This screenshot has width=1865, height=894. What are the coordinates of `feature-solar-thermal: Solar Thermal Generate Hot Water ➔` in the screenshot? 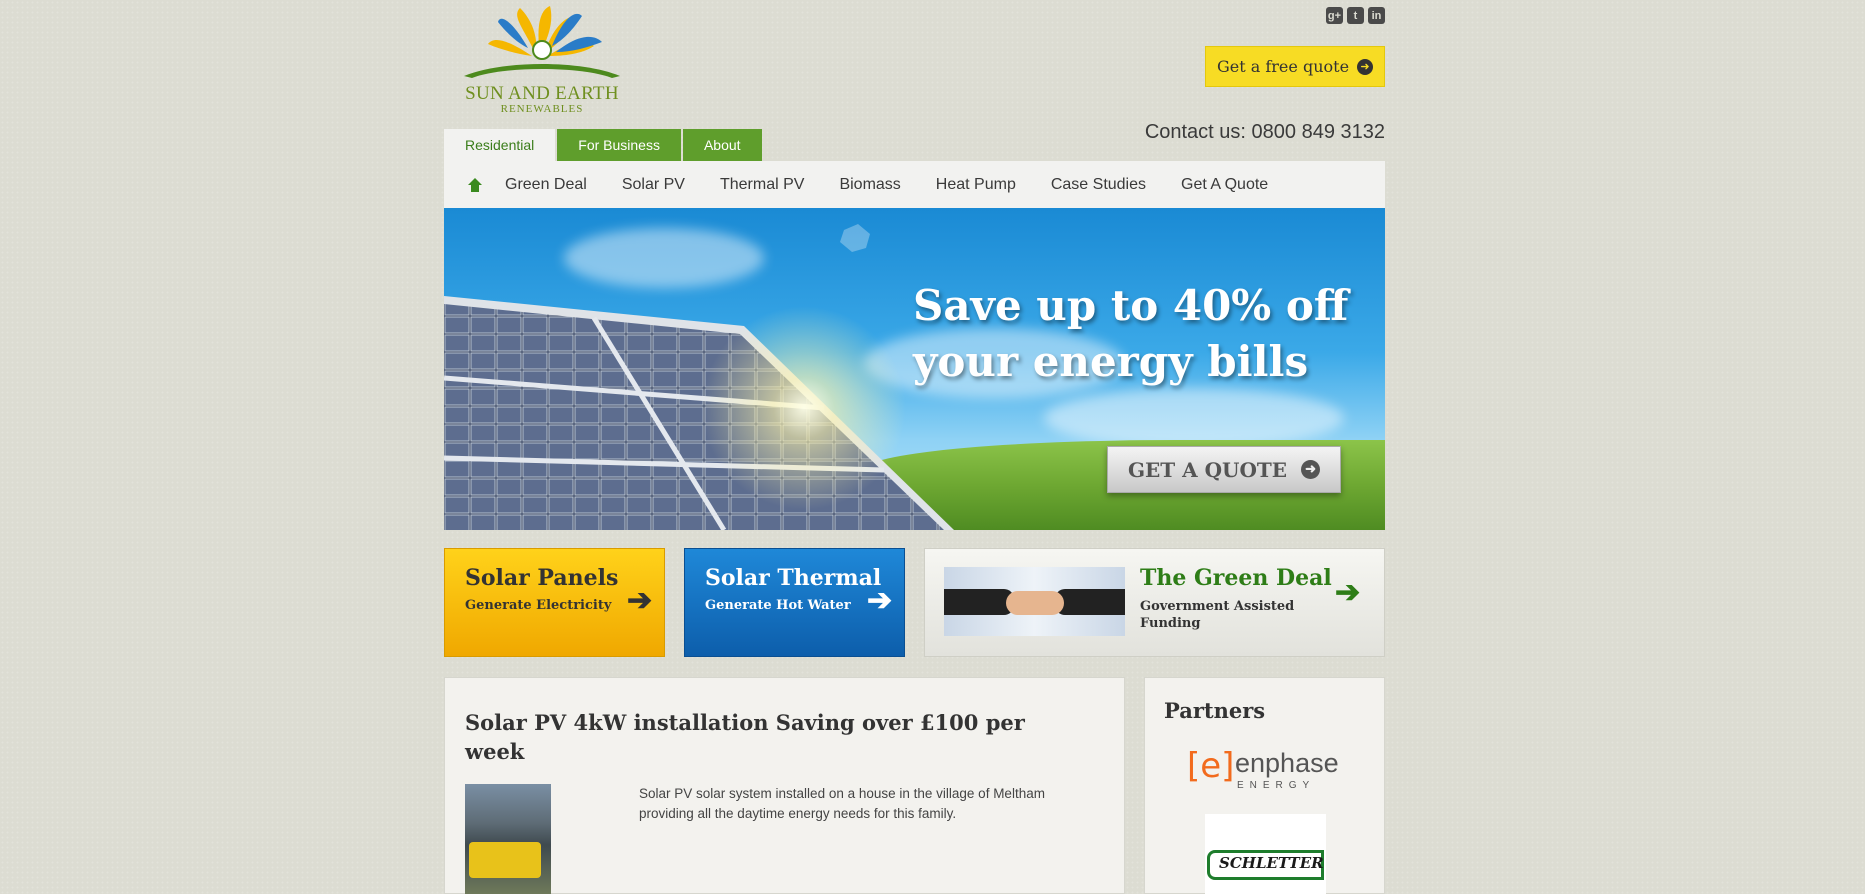 It's located at (794, 602).